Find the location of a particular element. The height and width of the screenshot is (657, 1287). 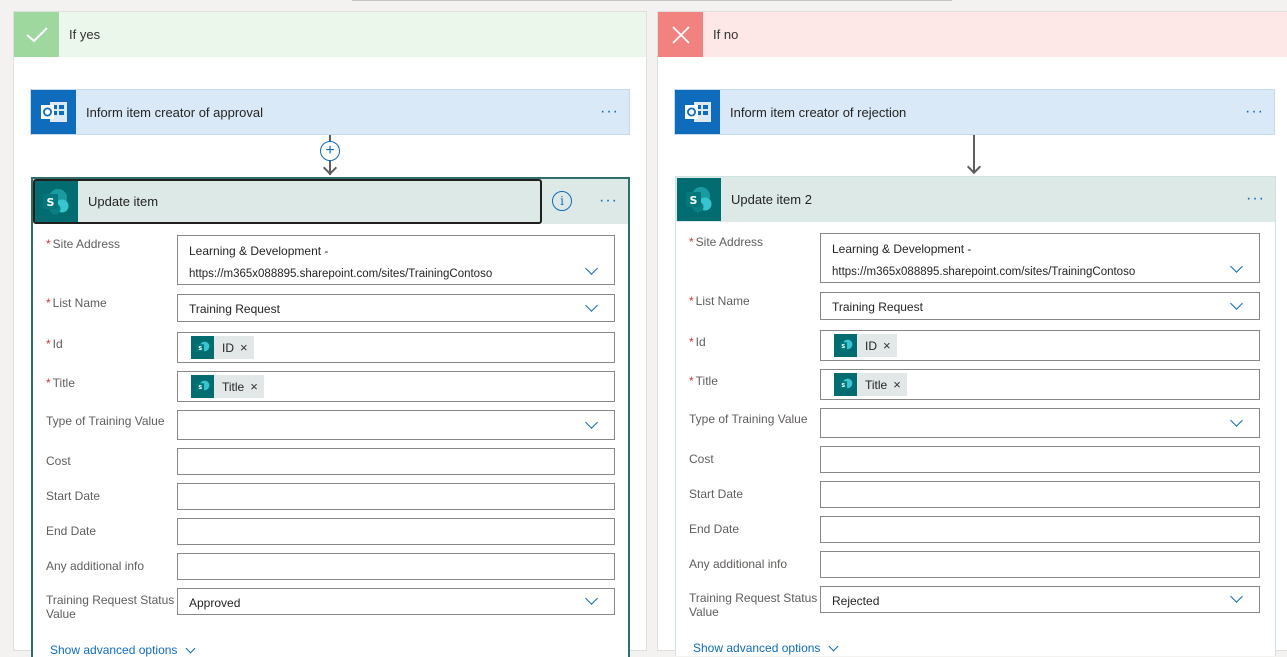

branch-header-yes: If yes is located at coordinates (330, 34).